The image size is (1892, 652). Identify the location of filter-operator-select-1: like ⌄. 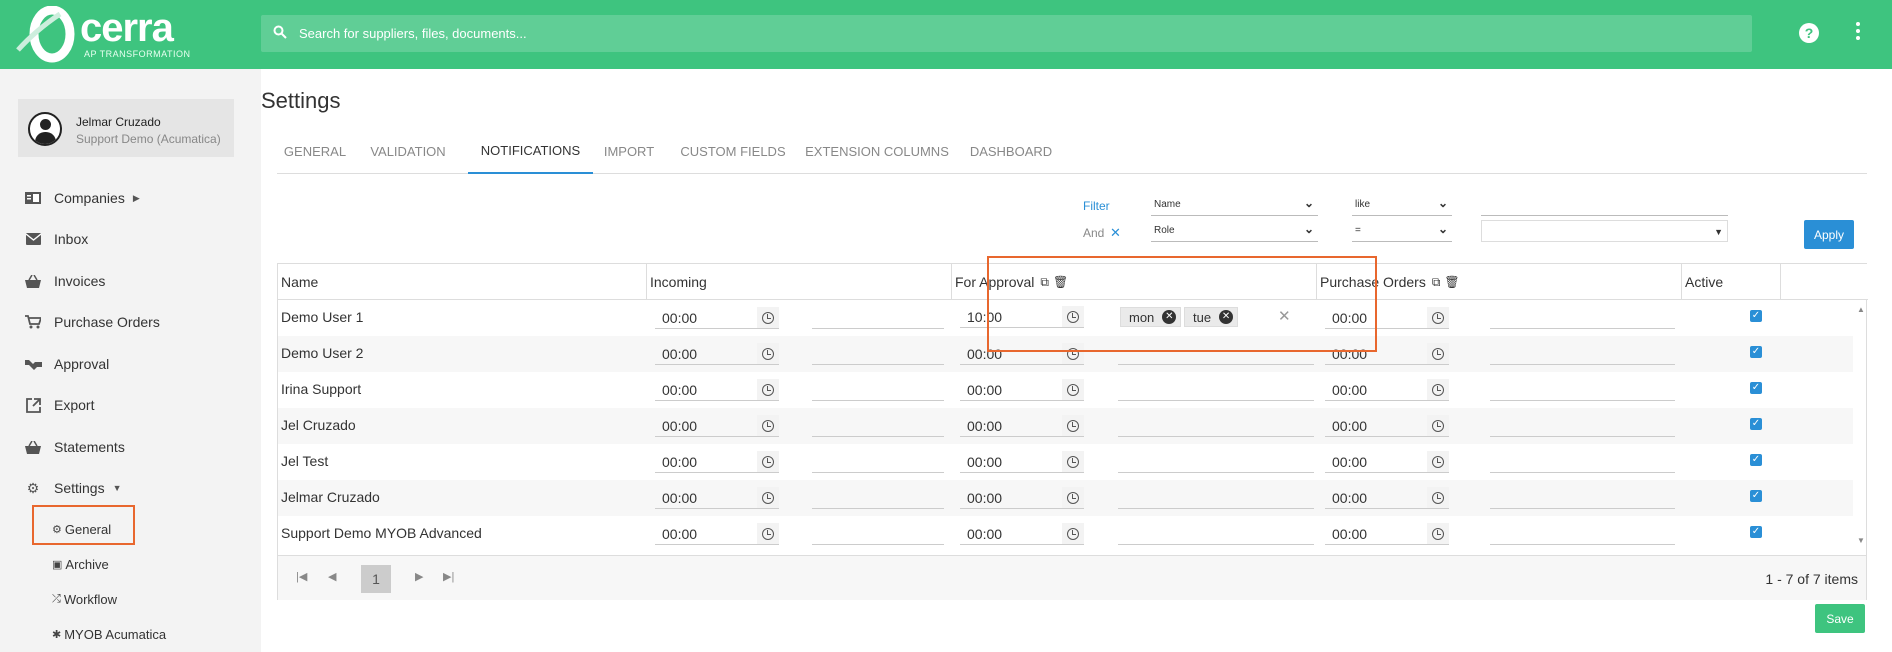
(1402, 205).